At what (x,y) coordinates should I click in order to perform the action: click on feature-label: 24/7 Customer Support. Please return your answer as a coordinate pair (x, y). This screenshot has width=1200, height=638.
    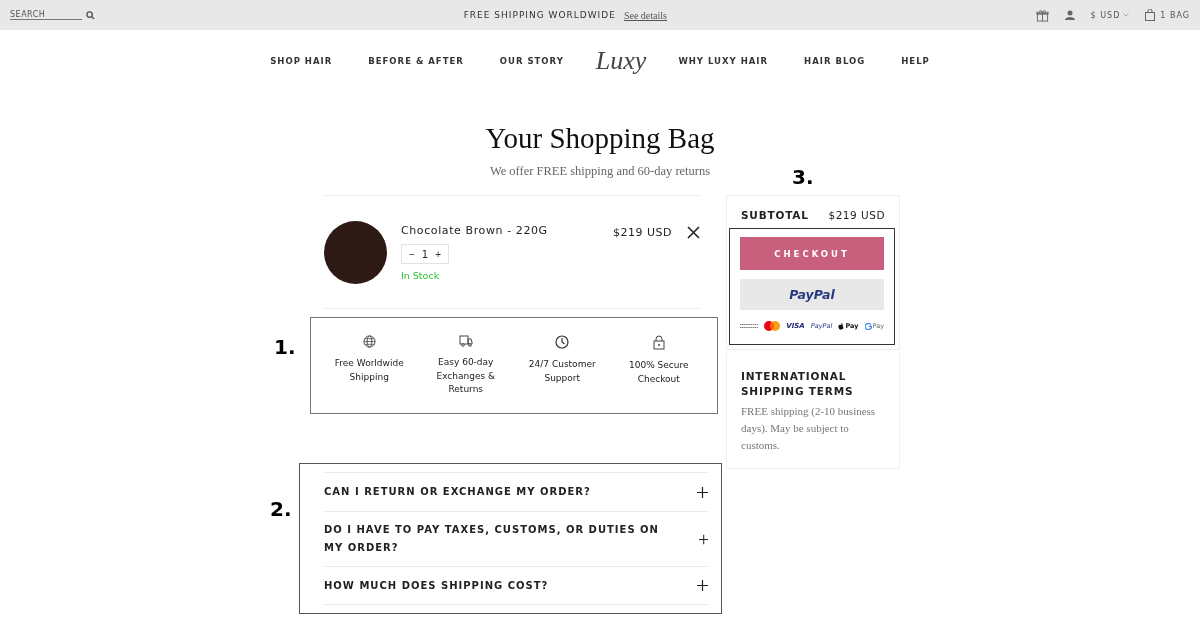
    Looking at the image, I should click on (562, 371).